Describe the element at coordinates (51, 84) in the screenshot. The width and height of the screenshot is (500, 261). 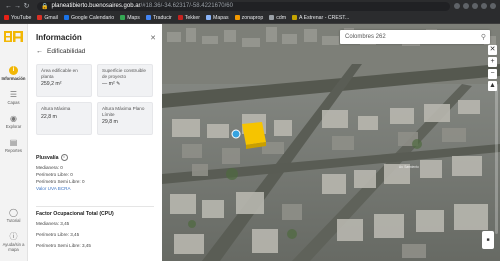
I see `card-value: 259,2 m²` at that location.